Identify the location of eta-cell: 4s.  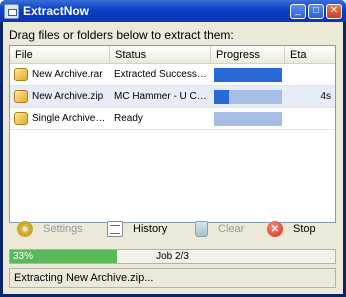
(325, 96).